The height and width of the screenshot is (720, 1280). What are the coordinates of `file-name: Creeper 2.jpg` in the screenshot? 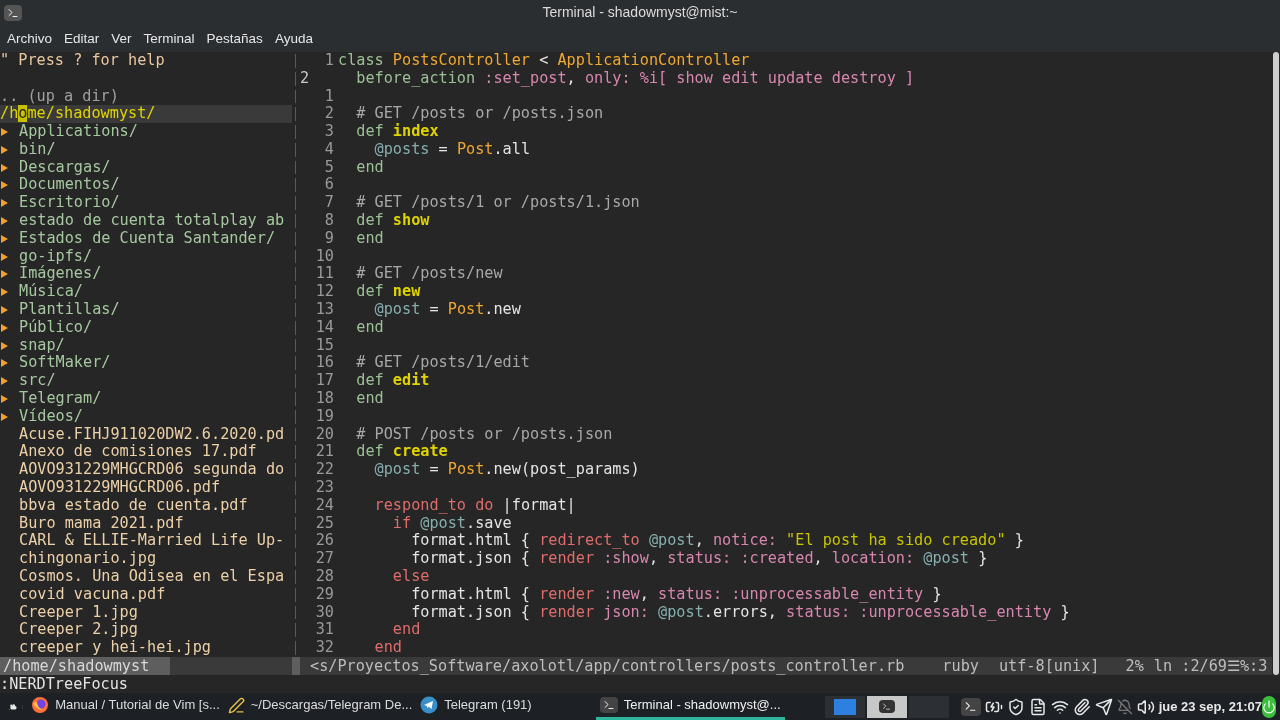 It's located at (78, 630).